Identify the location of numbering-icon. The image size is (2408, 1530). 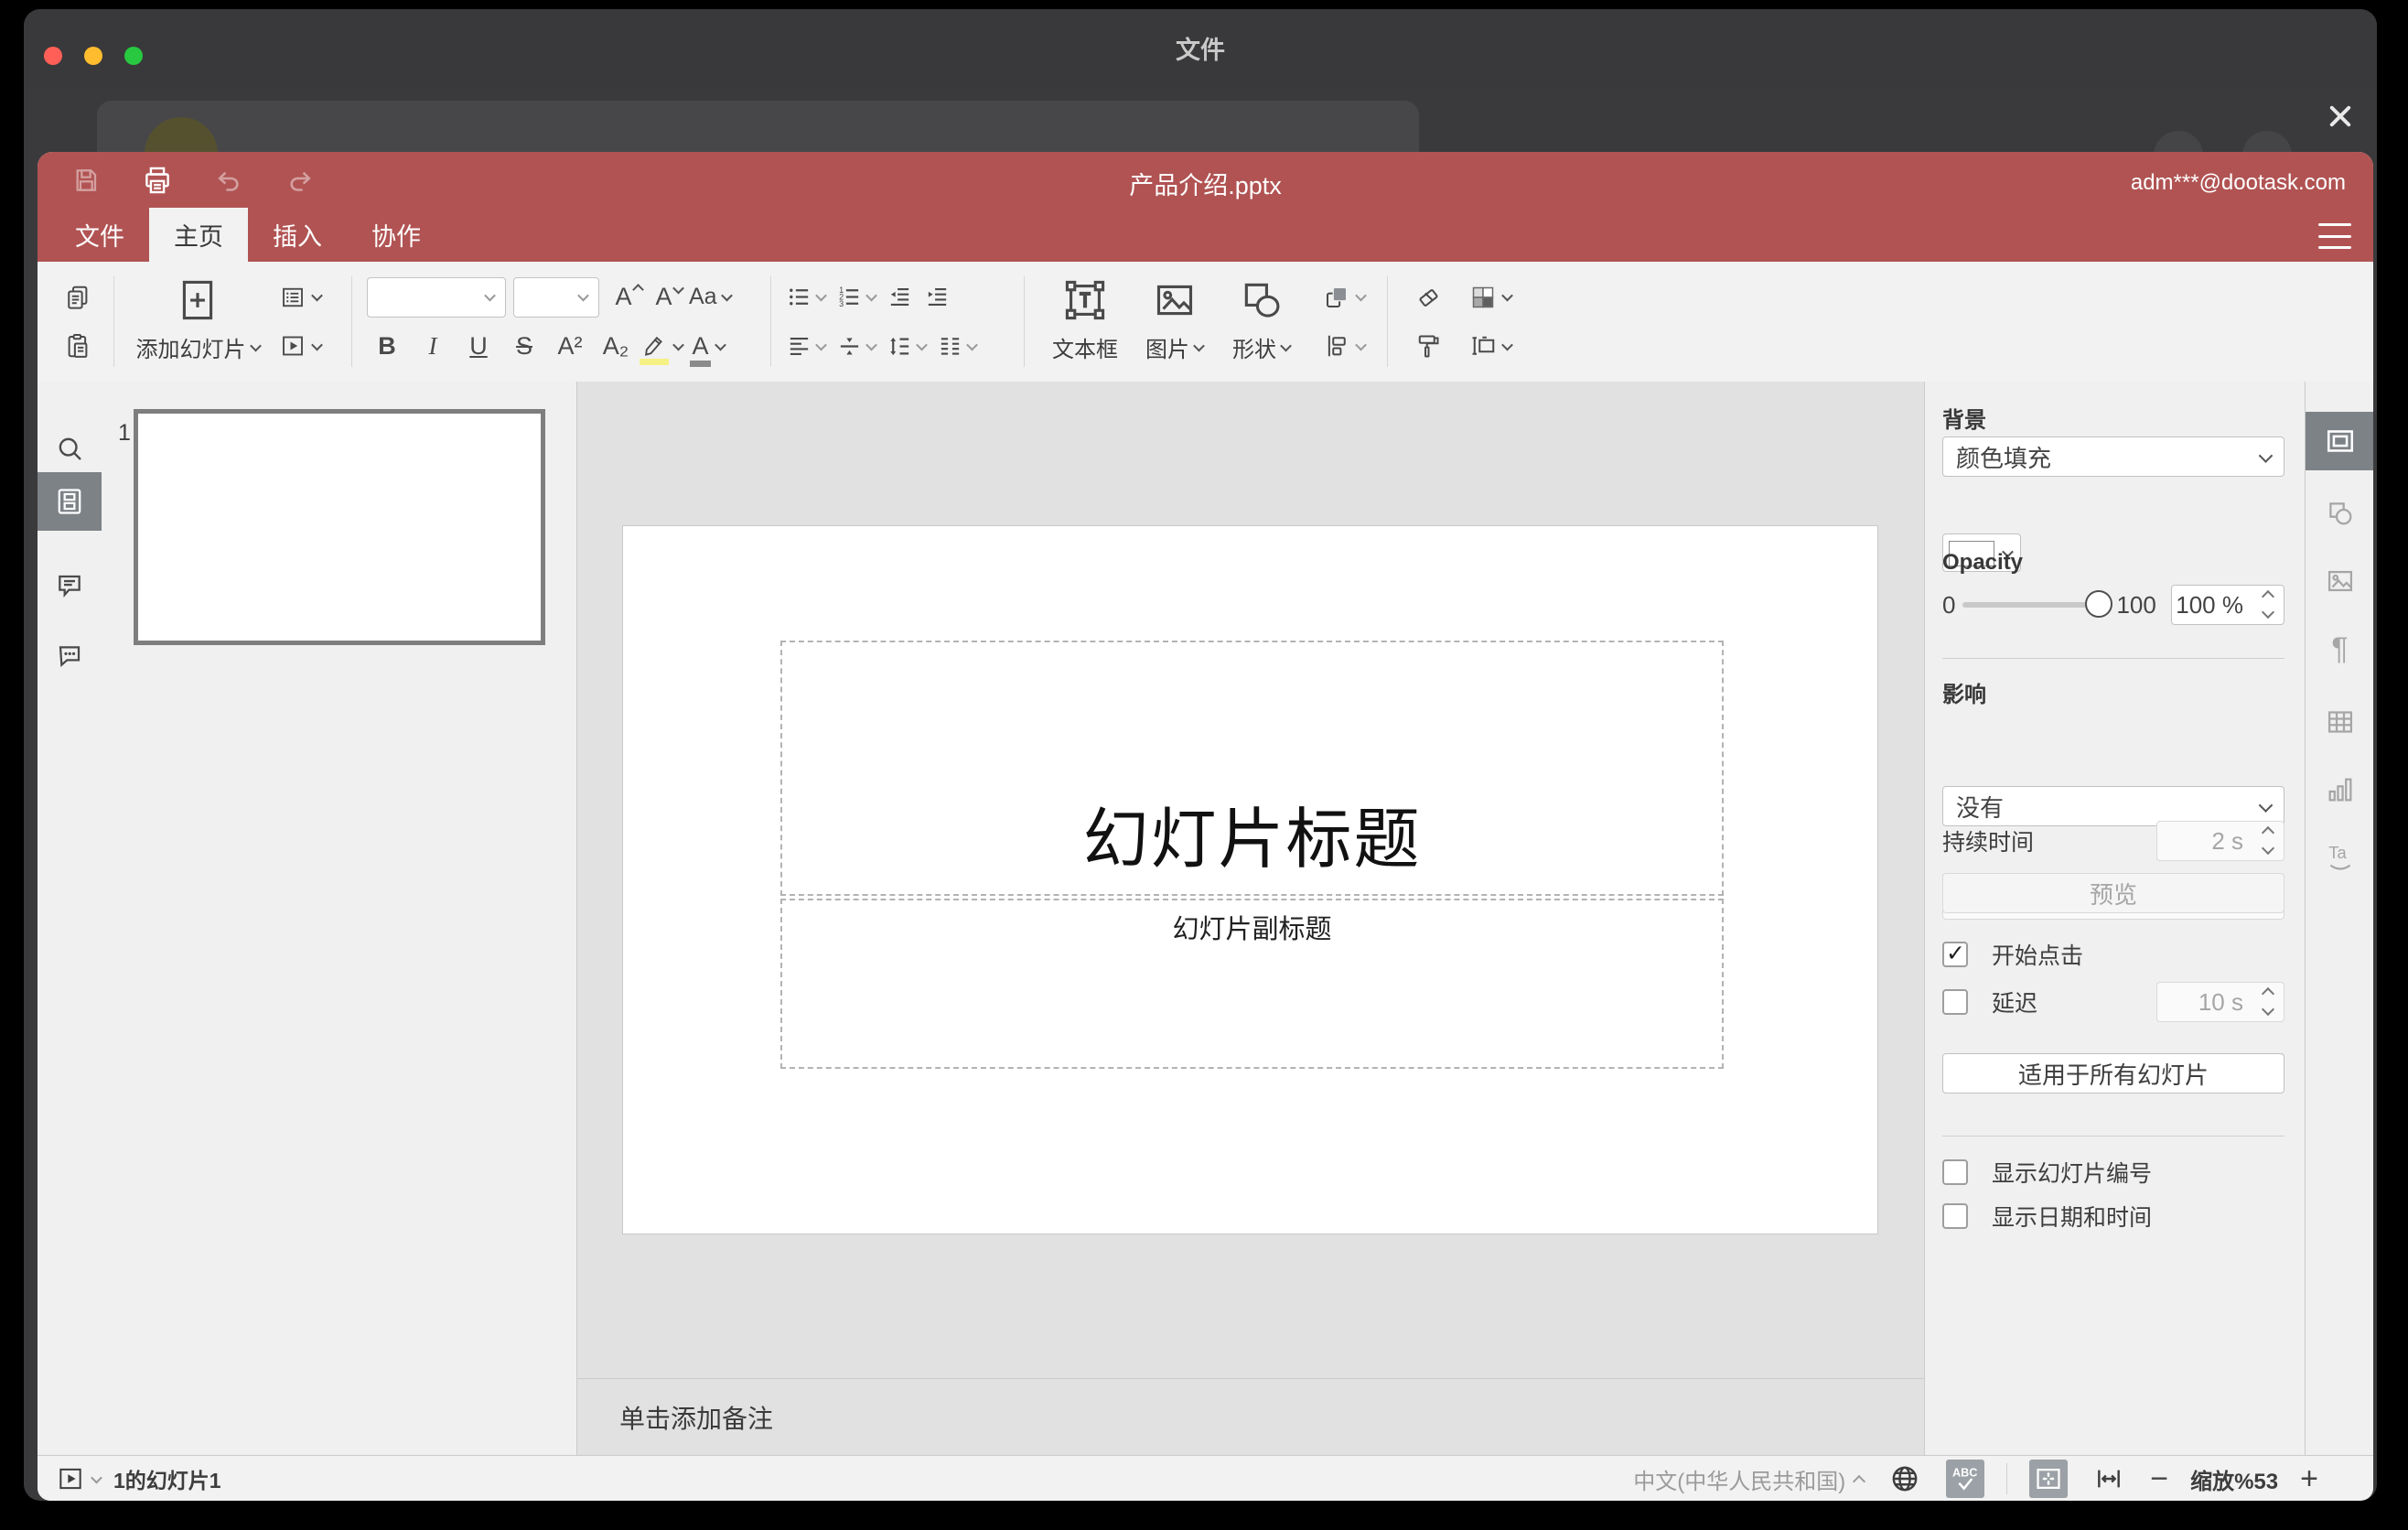
(856, 297).